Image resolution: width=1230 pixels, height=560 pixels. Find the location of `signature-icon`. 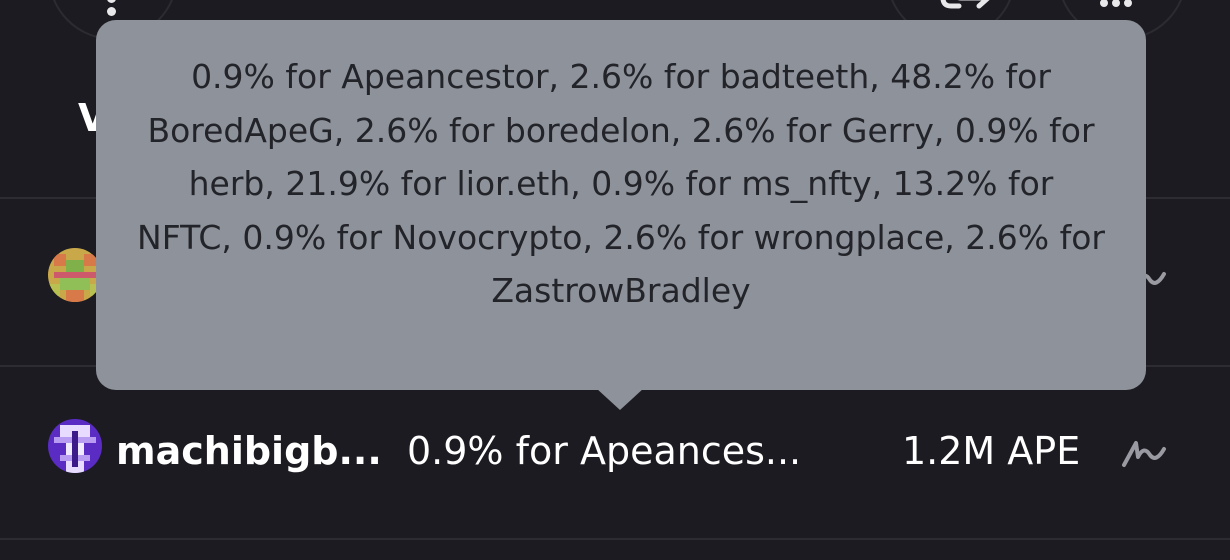

signature-icon is located at coordinates (1144, 454).